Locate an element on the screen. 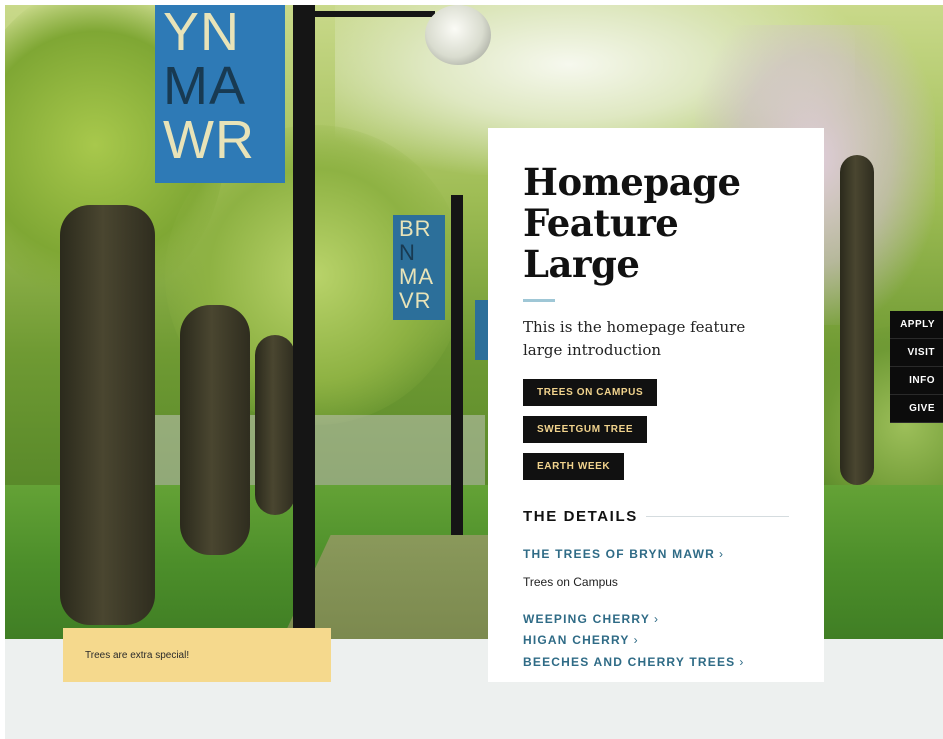 The image size is (943, 739). details-subtext: Trees on Campus is located at coordinates (570, 582).